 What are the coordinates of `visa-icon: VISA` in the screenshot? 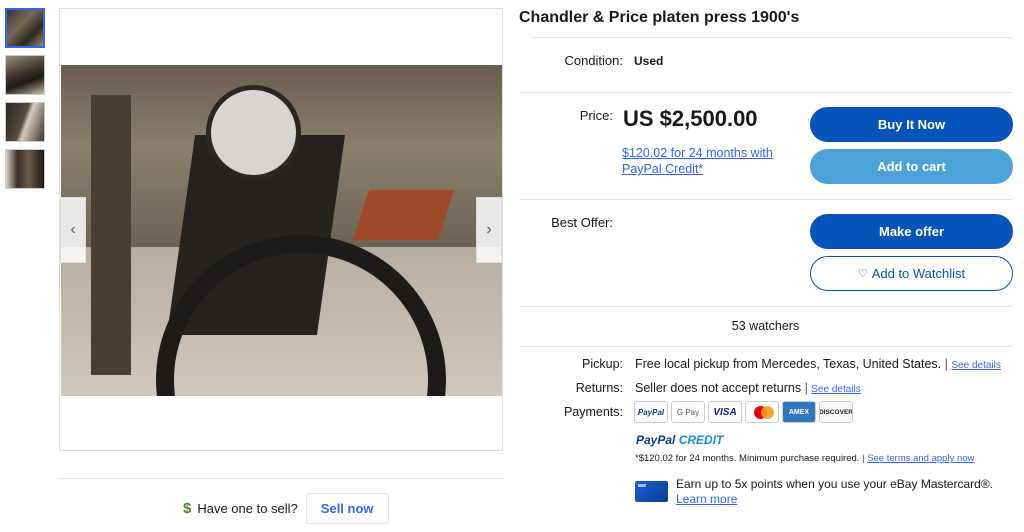 It's located at (725, 412).